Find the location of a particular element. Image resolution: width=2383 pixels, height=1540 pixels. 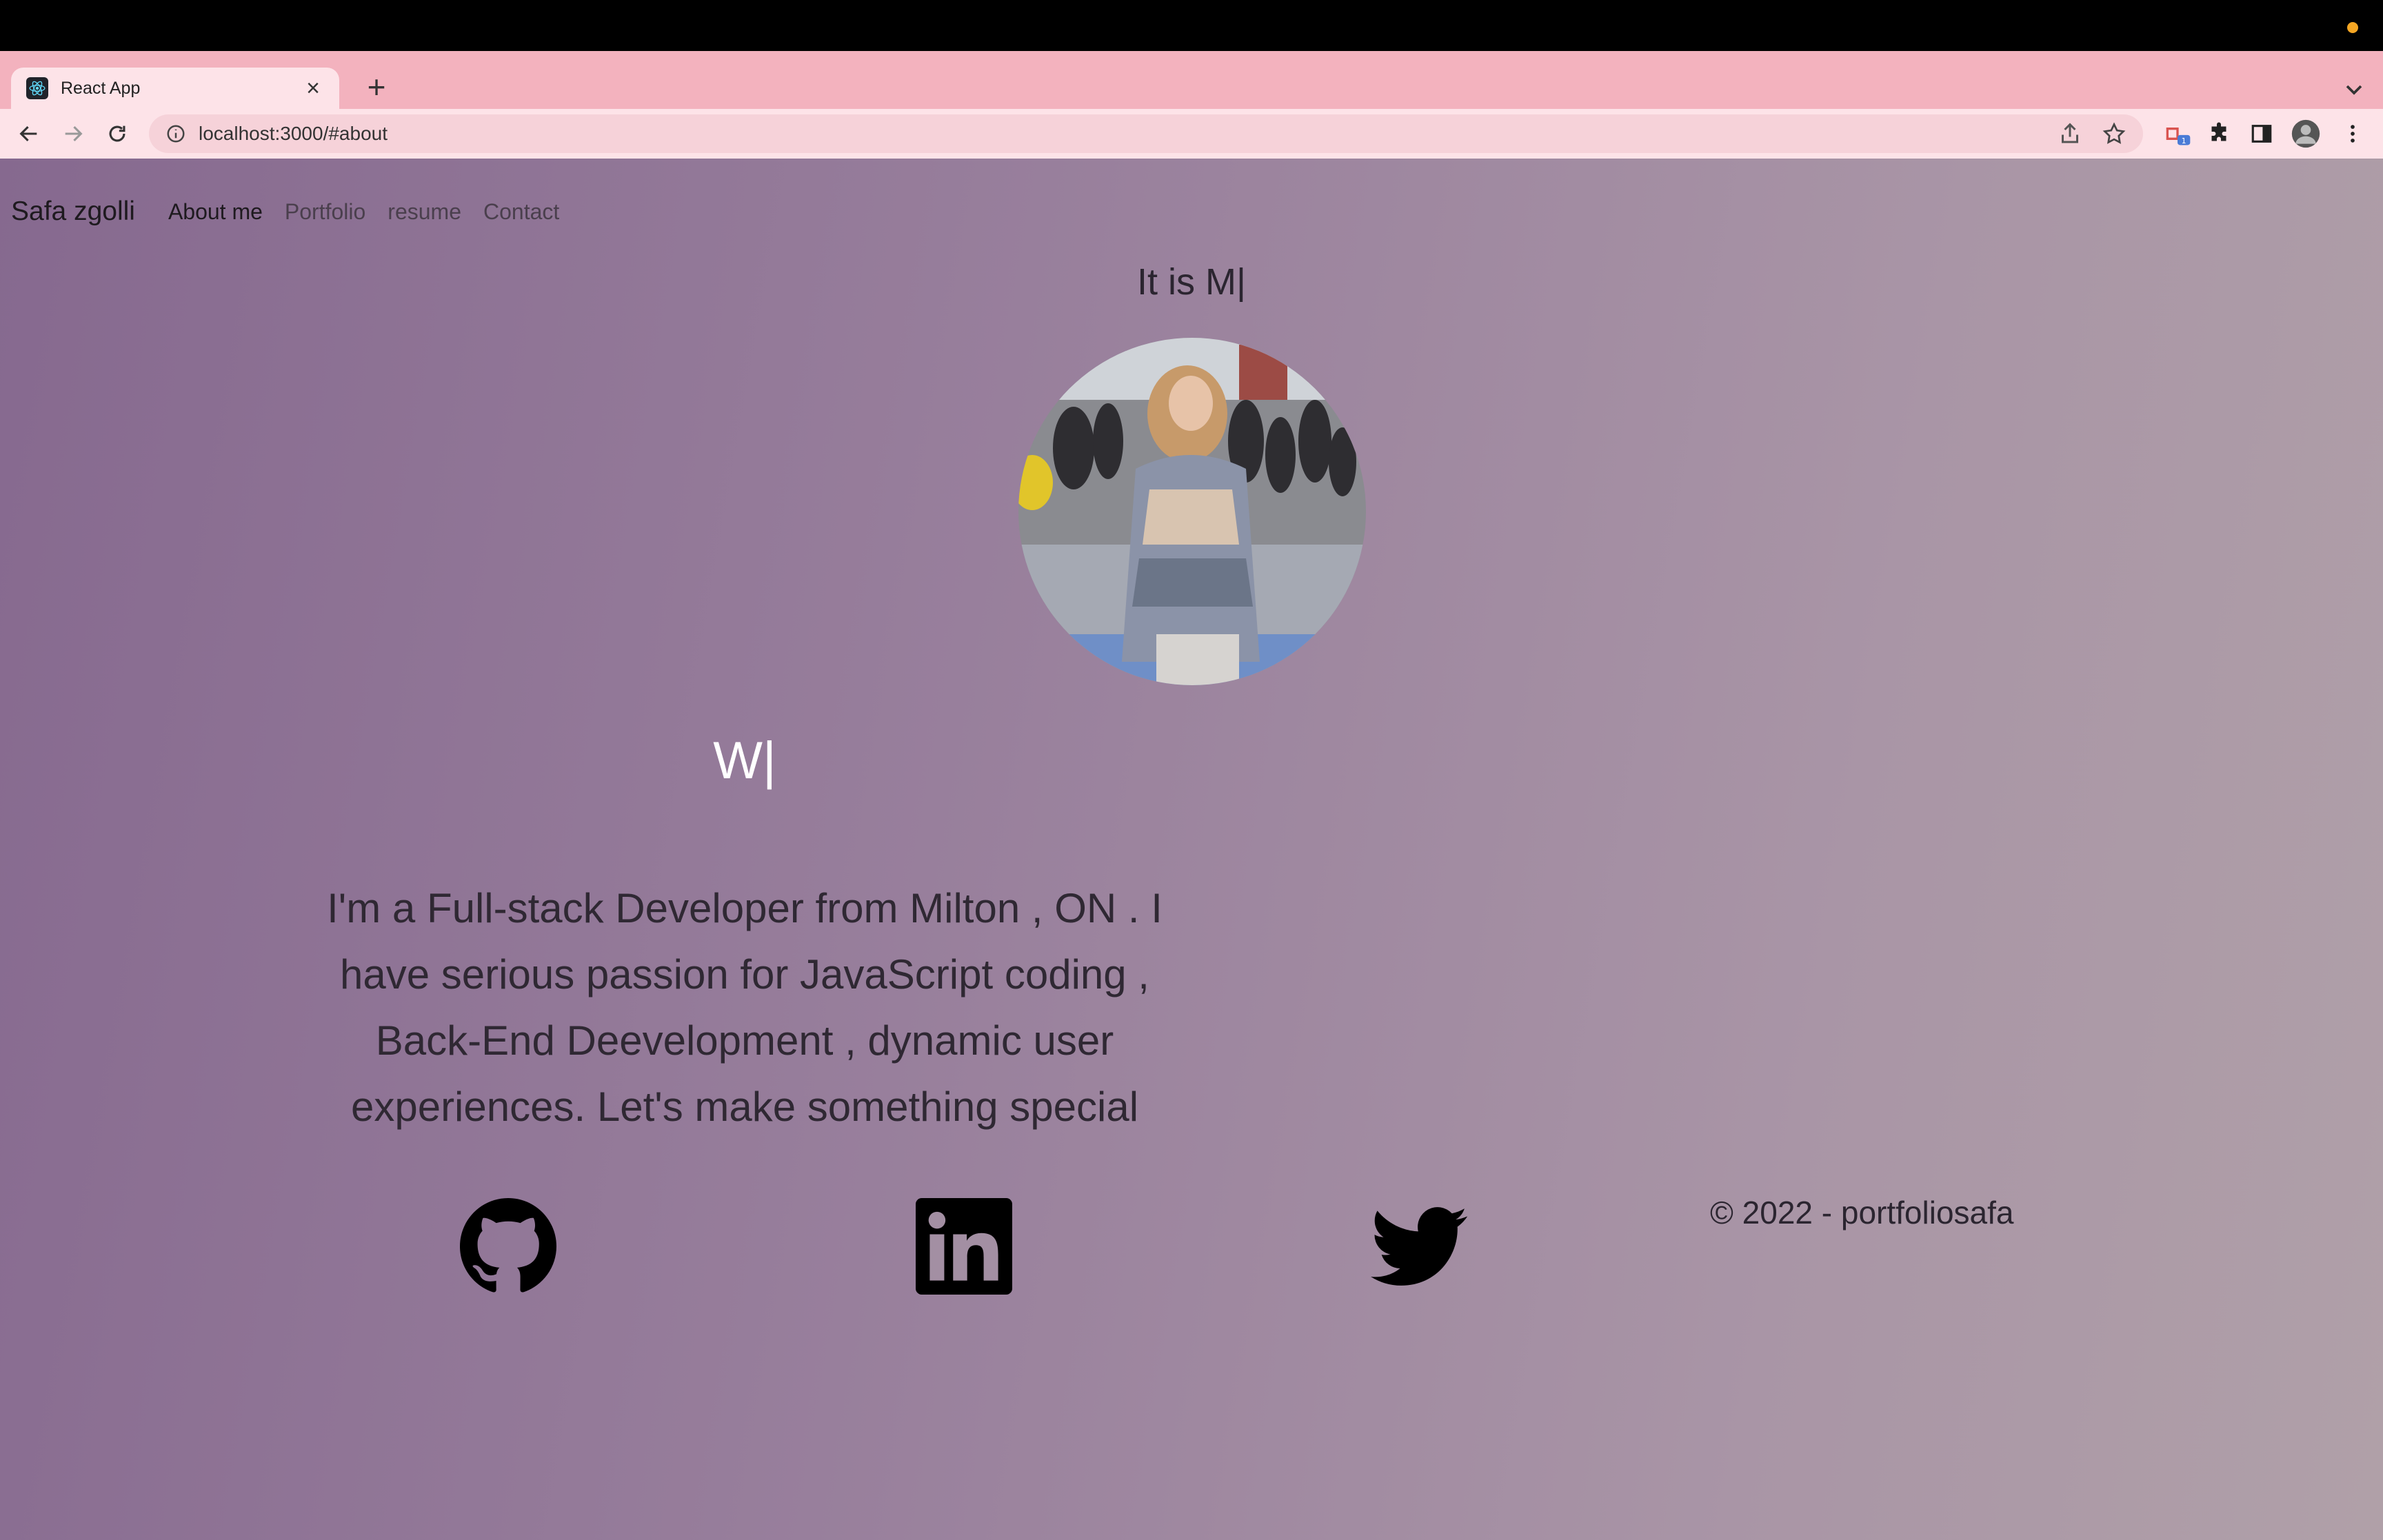

system-top-bar is located at coordinates (1191, 26).